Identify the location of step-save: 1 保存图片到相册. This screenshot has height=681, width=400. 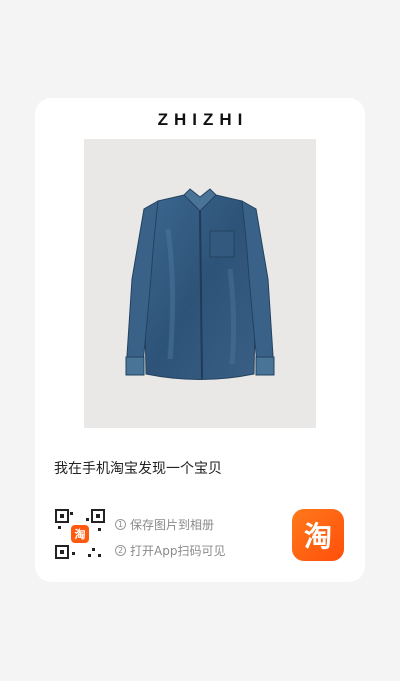
(170, 524).